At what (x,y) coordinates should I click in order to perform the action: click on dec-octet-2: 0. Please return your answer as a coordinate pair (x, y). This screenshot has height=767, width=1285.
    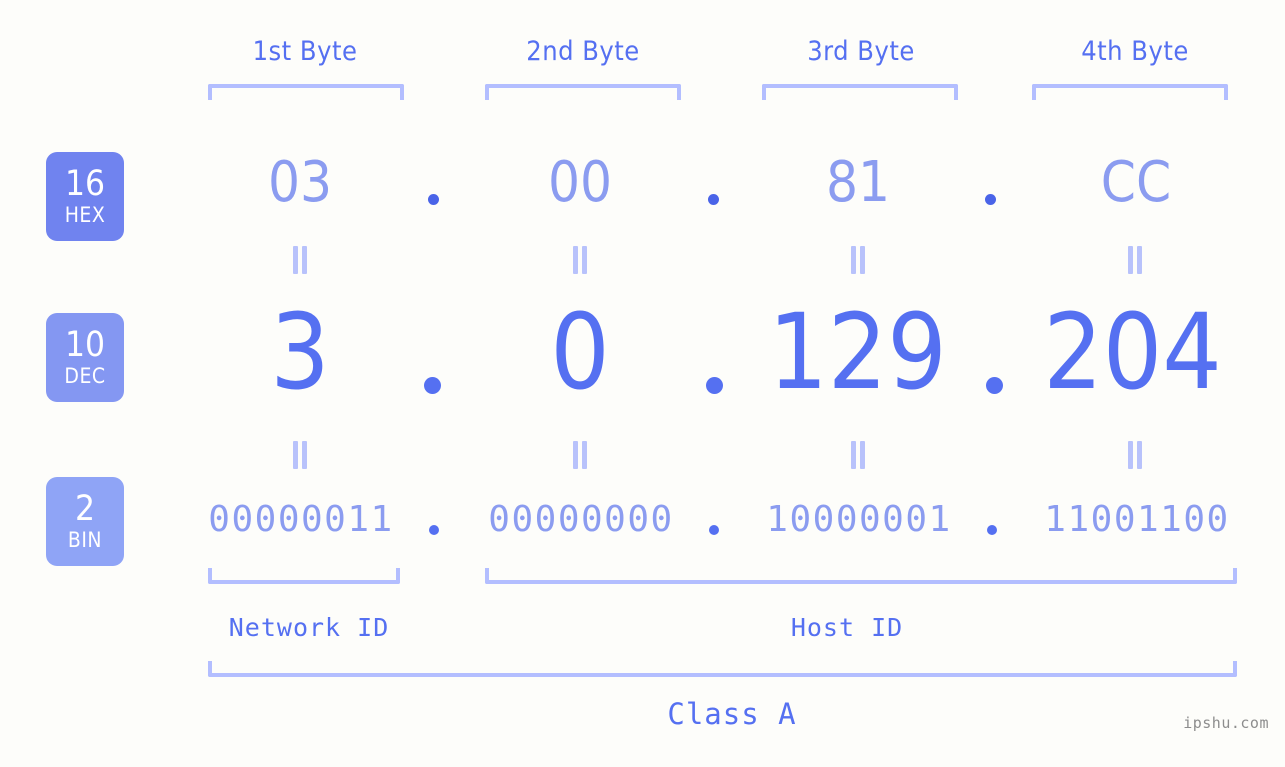
    Looking at the image, I should click on (580, 352).